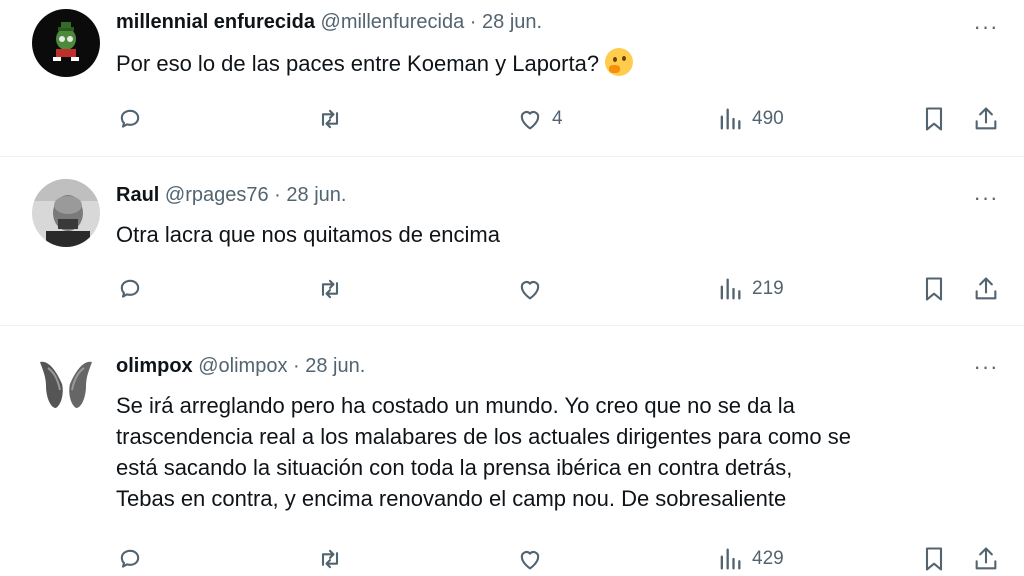 The height and width of the screenshot is (576, 1024). What do you see at coordinates (512, 119) in the screenshot?
I see `action-bar: 4 490` at bounding box center [512, 119].